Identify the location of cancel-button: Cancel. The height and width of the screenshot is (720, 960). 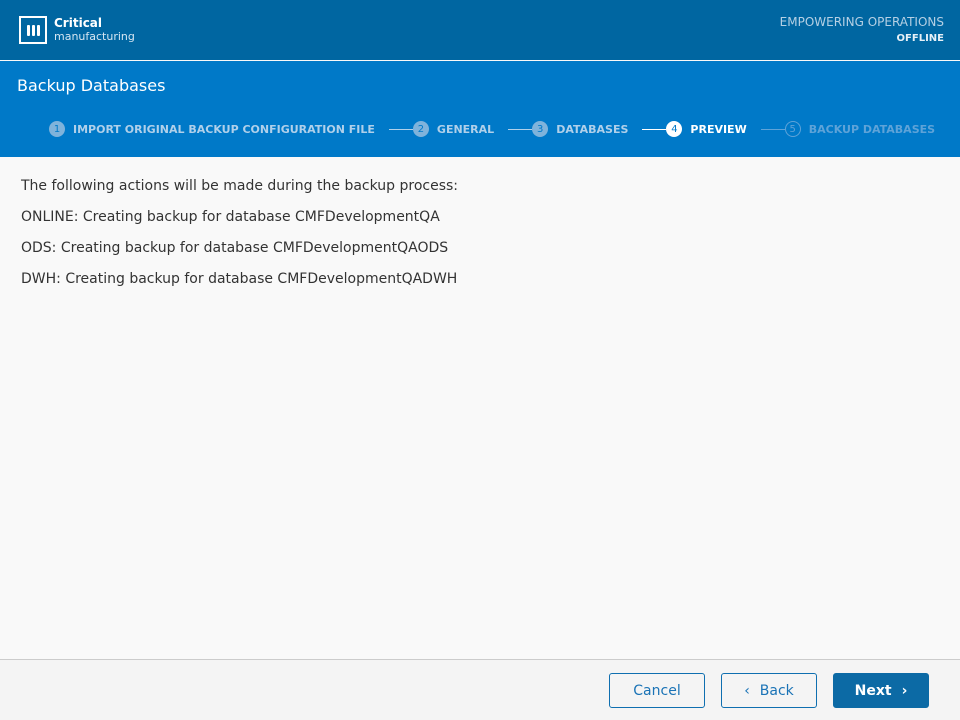
(657, 690).